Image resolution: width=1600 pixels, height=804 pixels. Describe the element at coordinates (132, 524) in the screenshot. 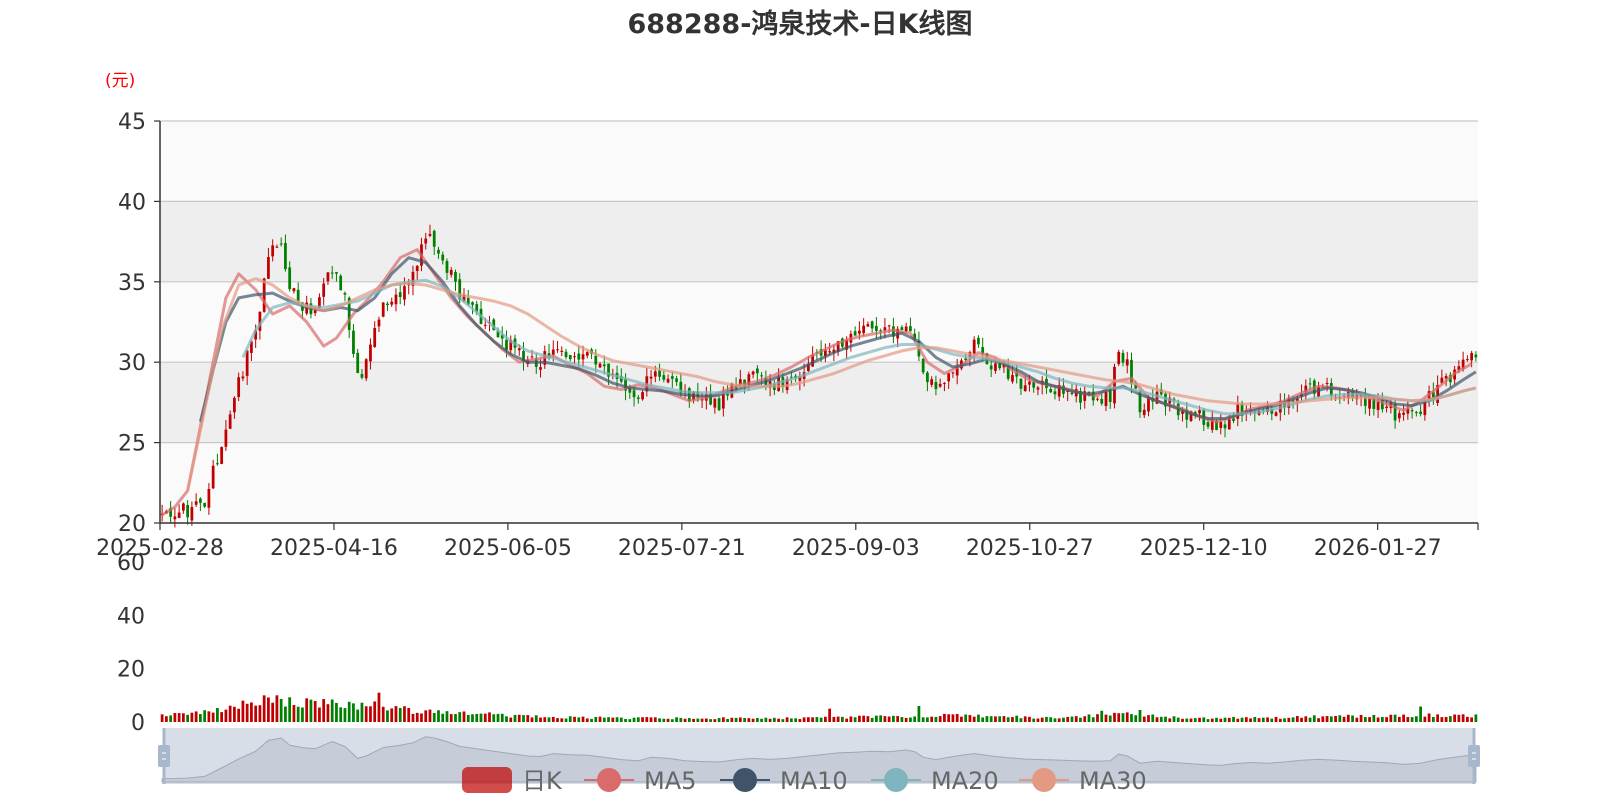

I see `y-tick-label: 20` at that location.